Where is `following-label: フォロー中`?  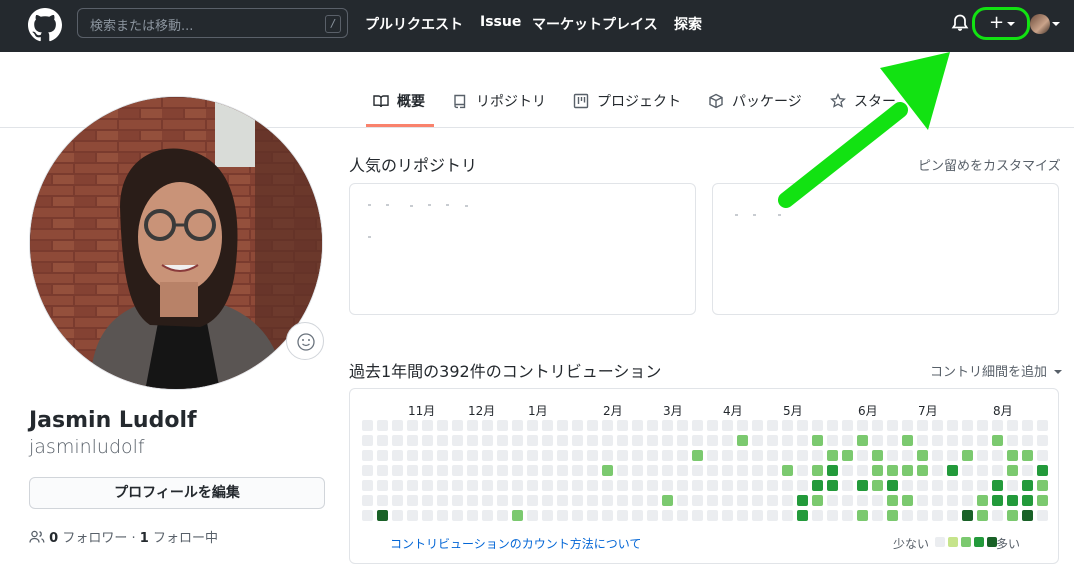 following-label: フォロー中 is located at coordinates (185, 538).